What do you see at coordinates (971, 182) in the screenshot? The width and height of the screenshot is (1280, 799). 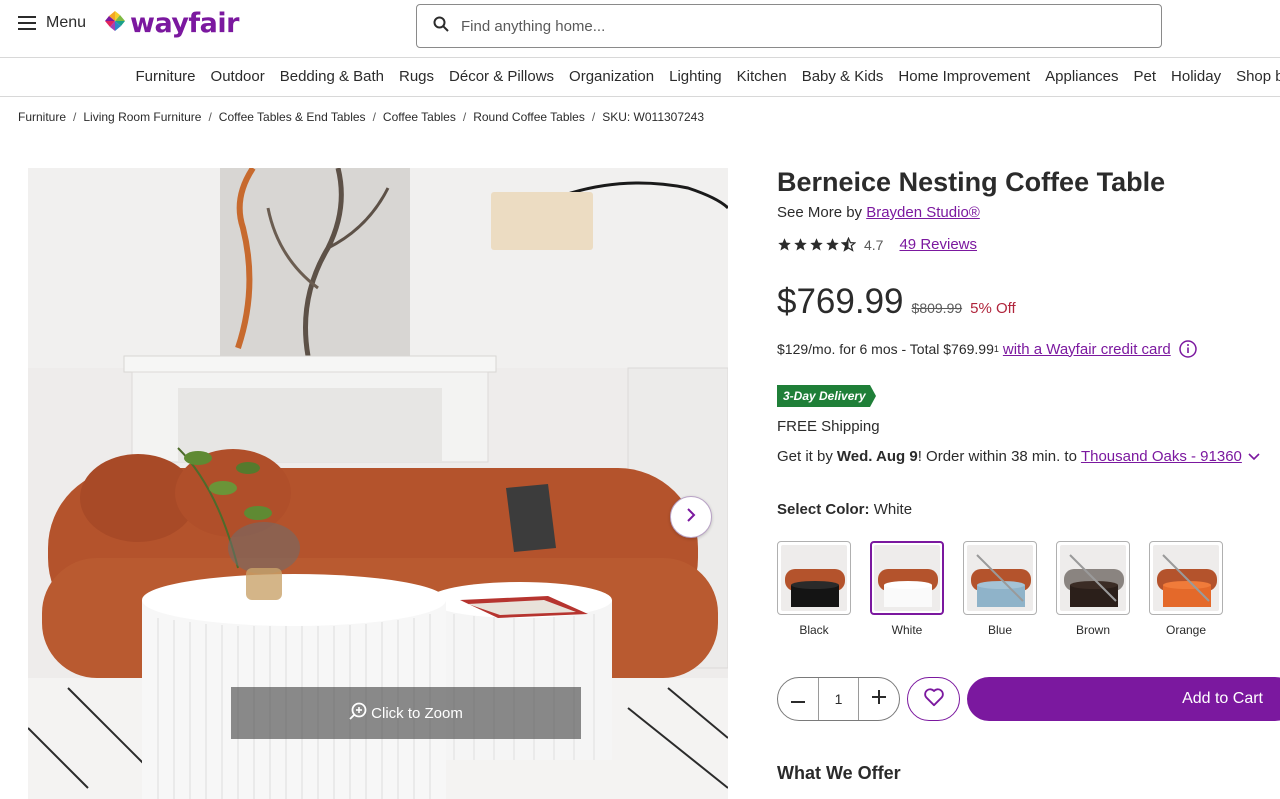 I see `product-title: Berneice Nesting Coffee Table` at bounding box center [971, 182].